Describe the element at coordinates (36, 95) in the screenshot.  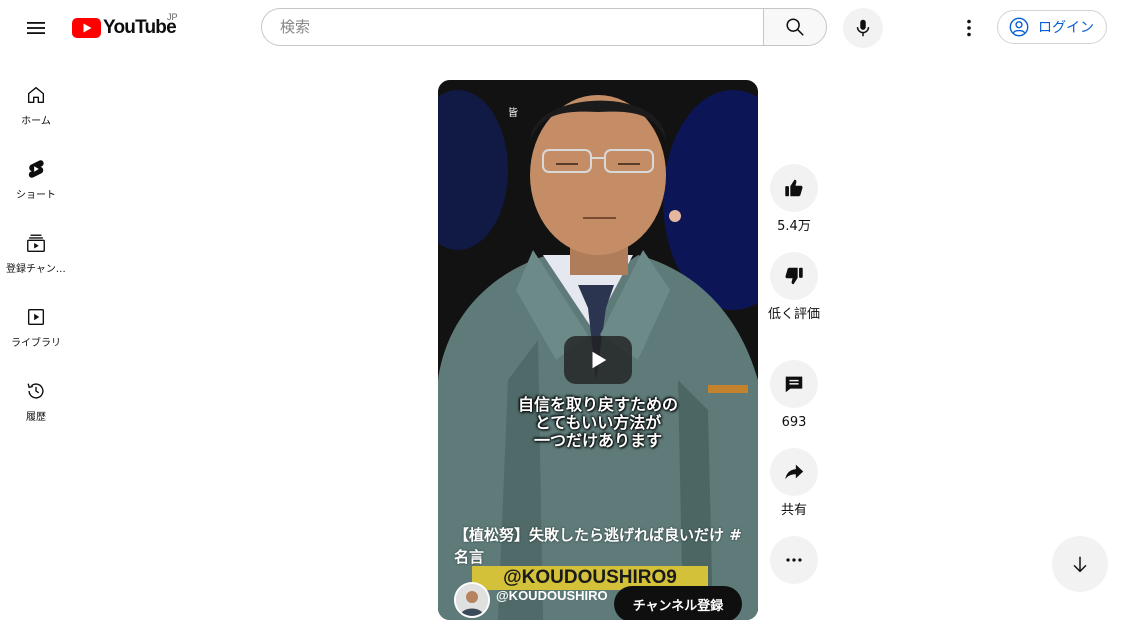
I see `home-icon` at that location.